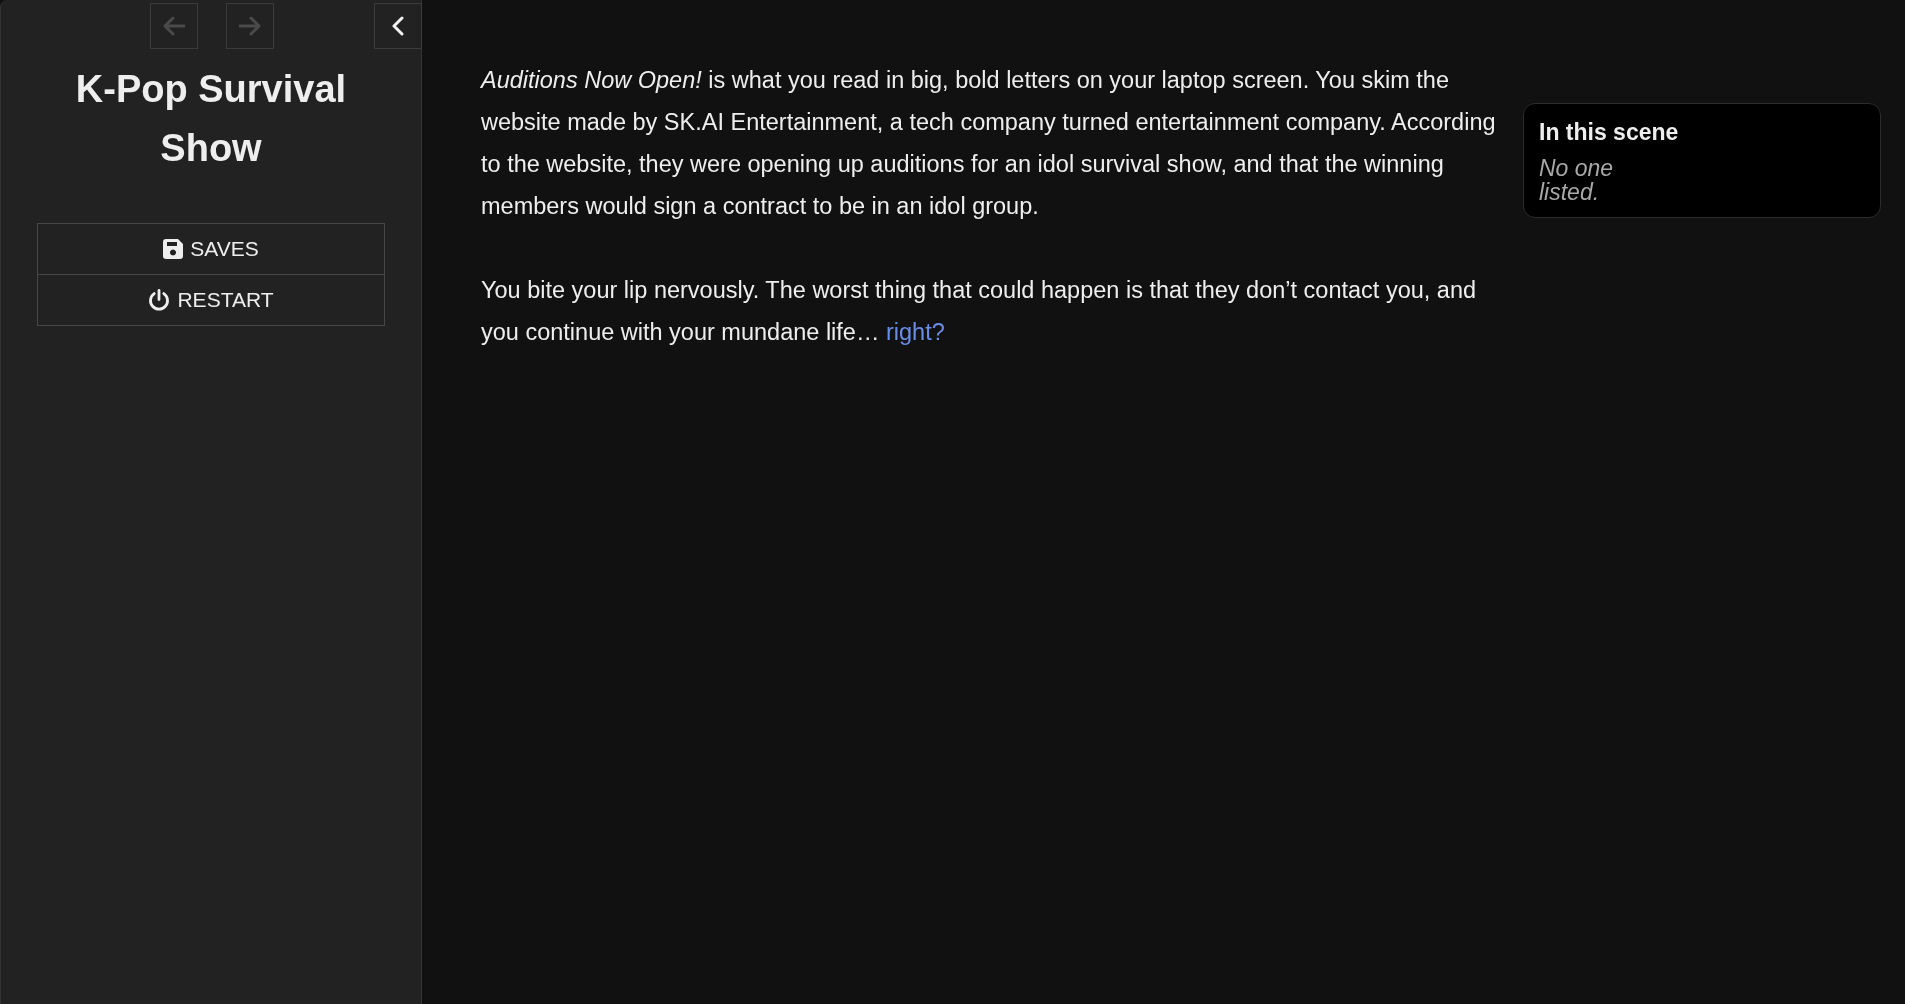 The image size is (1905, 1004). I want to click on restart-button: RESTART, so click(211, 300).